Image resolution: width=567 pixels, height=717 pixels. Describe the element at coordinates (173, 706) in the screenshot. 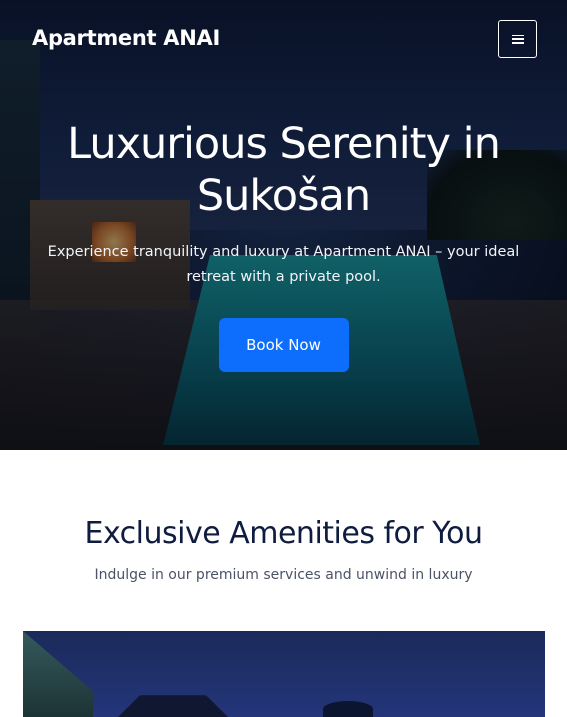

I see `amenities-image-roof` at that location.